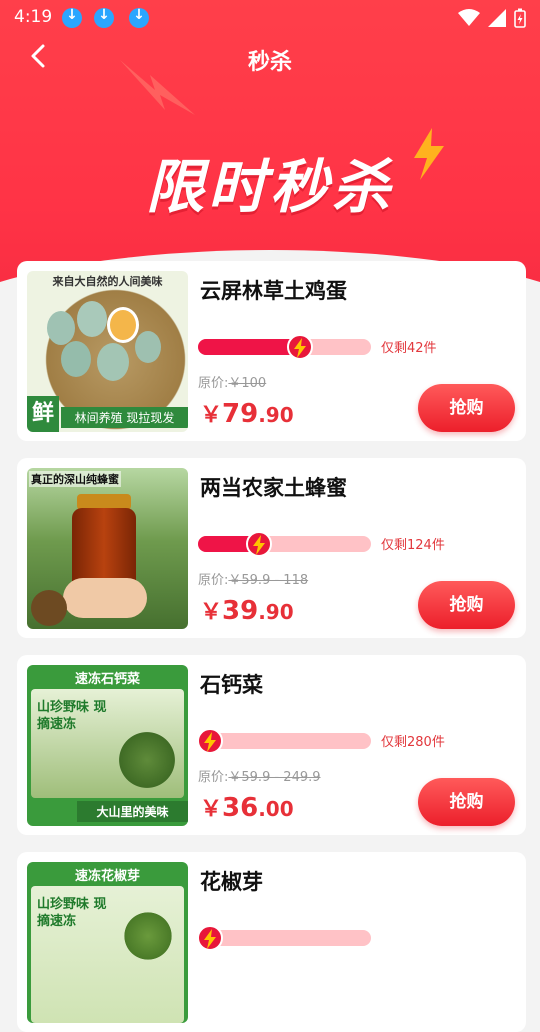 Image resolution: width=540 pixels, height=1032 pixels. Describe the element at coordinates (107, 281) in the screenshot. I see `thumb-caption: 来自大自然的人间美味` at that location.